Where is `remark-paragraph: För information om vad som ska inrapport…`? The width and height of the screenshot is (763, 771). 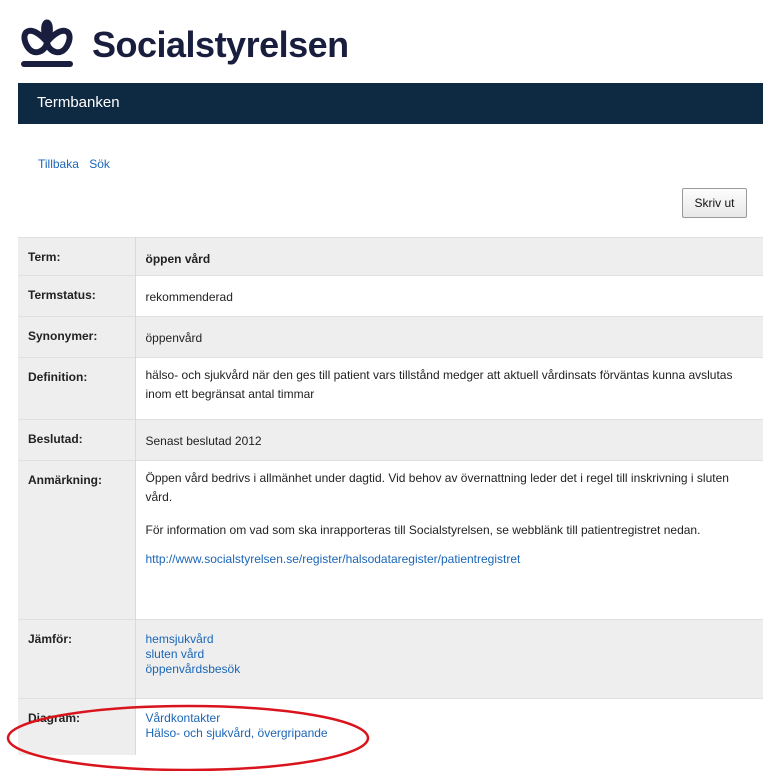
remark-paragraph: För information om vad som ska inrapport… is located at coordinates (423, 530).